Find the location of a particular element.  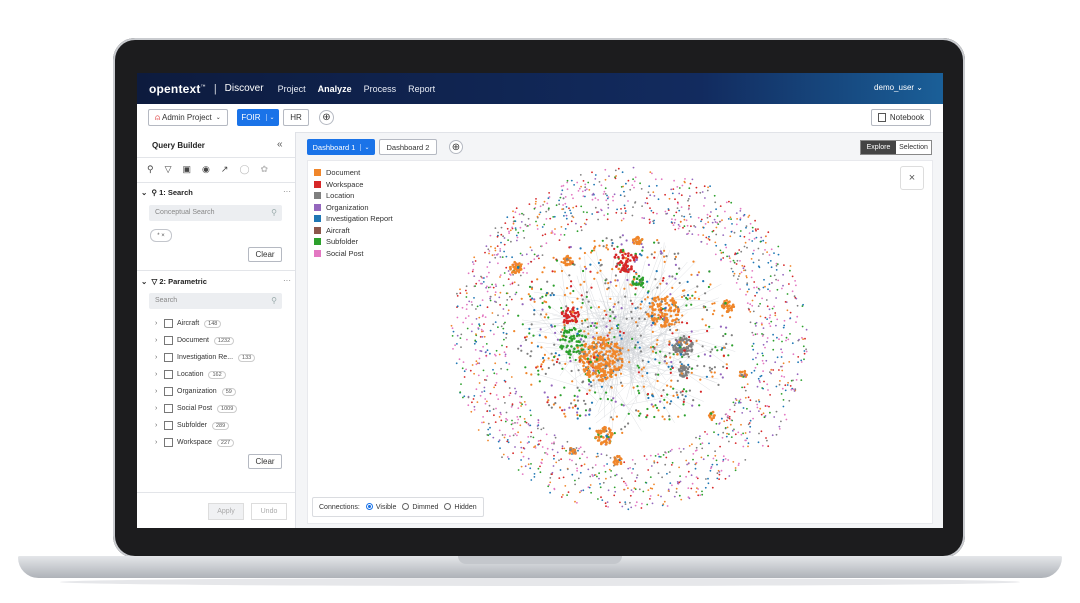

nav-project: Project is located at coordinates (292, 89).